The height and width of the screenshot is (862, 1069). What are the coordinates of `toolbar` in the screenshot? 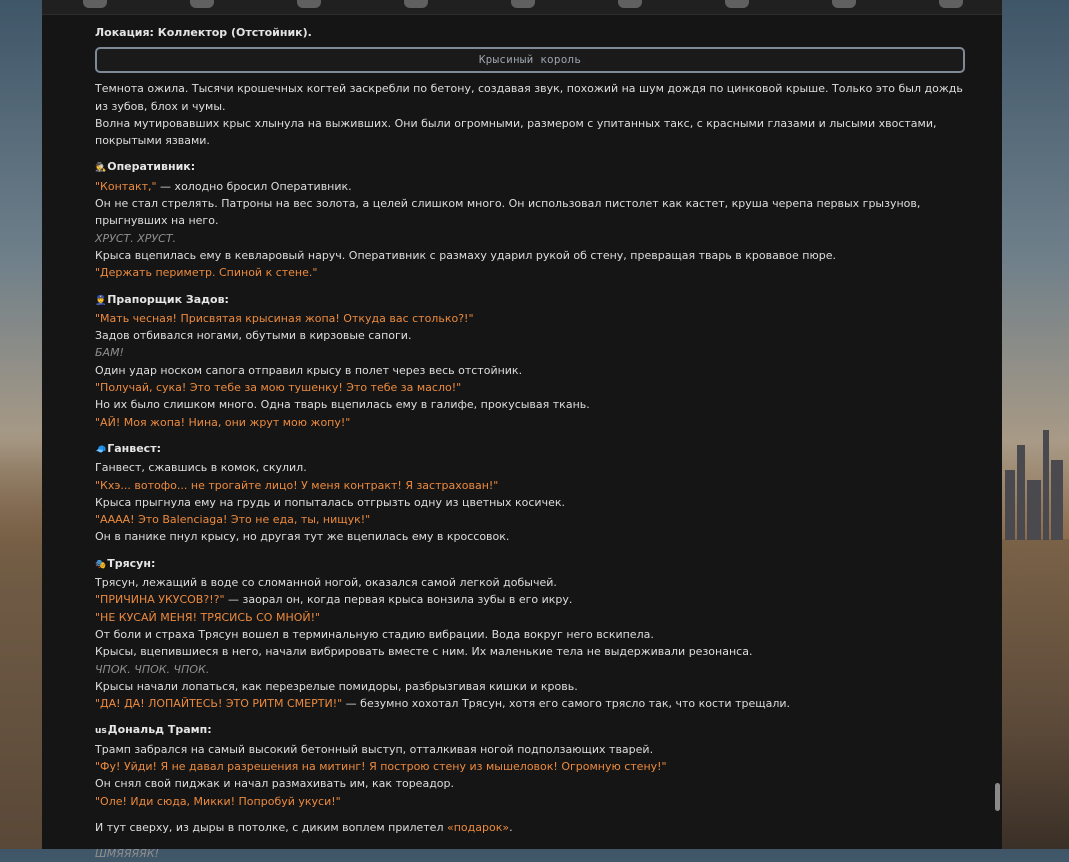 It's located at (522, 7).